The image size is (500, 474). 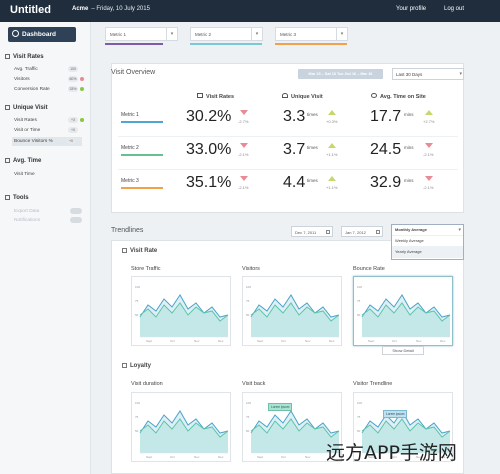 What do you see at coordinates (130, 148) in the screenshot?
I see `metric-name: Metric 2` at bounding box center [130, 148].